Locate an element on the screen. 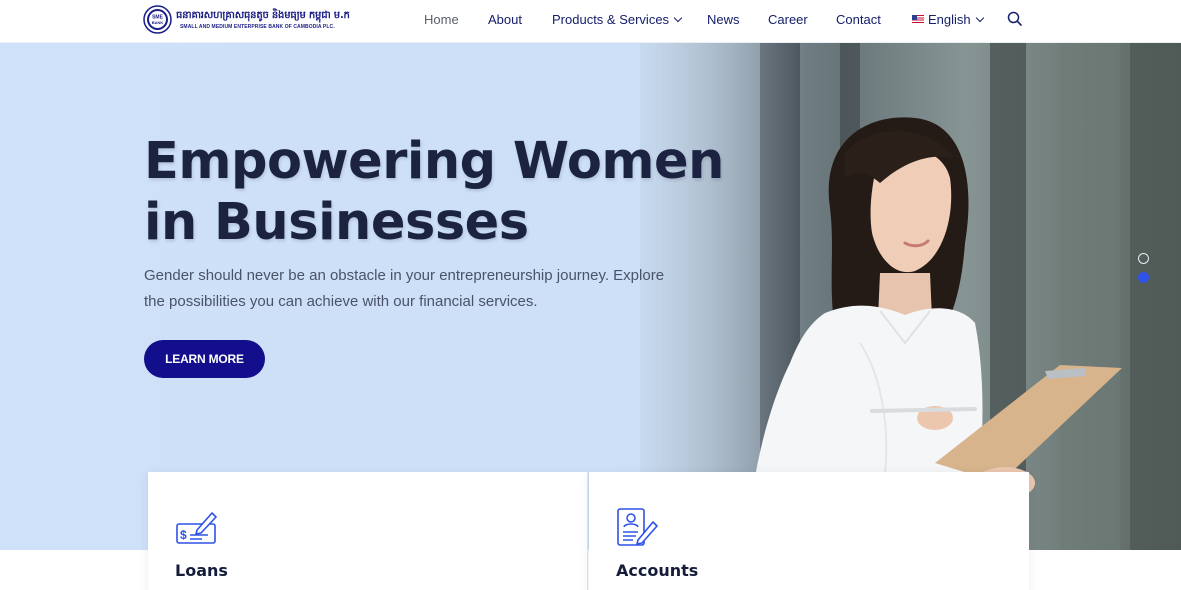  language-selector: English is located at coordinates (948, 19).